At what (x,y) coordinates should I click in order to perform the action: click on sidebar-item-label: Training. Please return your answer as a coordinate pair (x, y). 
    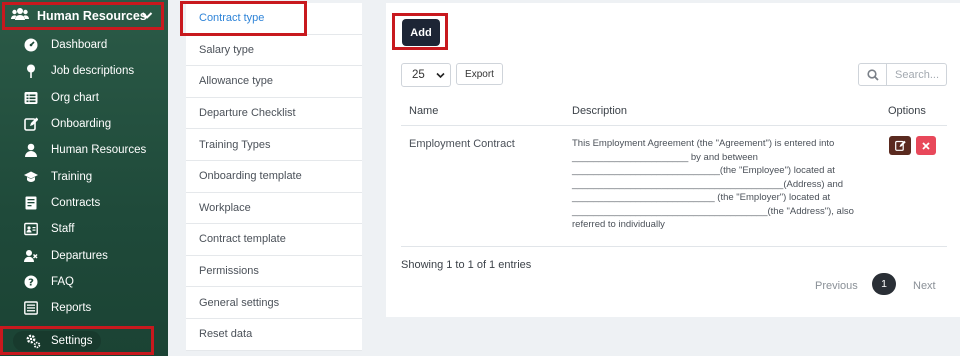
    Looking at the image, I should click on (72, 176).